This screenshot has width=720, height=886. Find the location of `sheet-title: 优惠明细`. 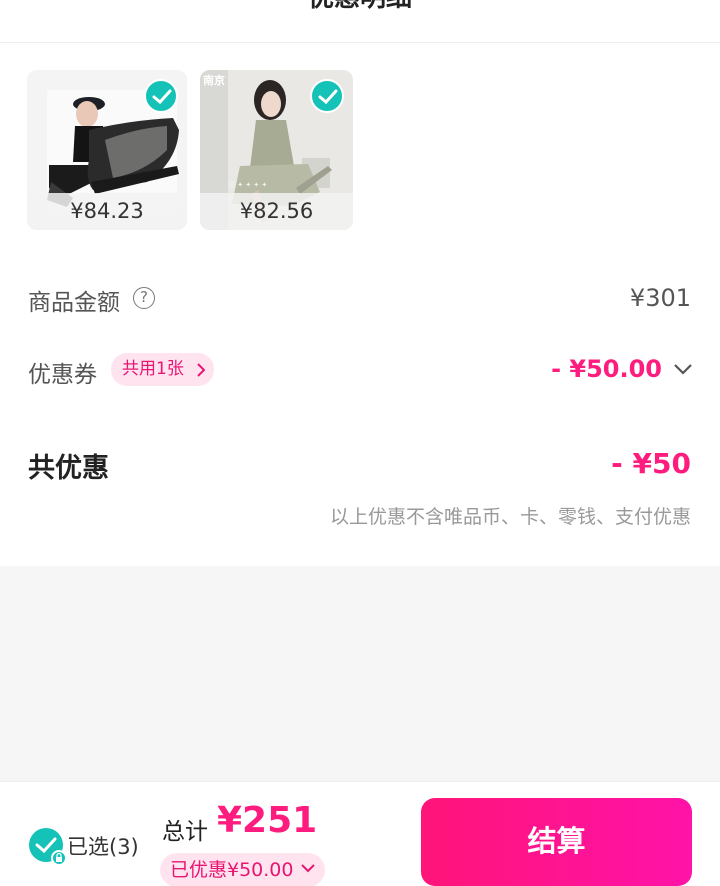

sheet-title: 优惠明细 is located at coordinates (360, 9).